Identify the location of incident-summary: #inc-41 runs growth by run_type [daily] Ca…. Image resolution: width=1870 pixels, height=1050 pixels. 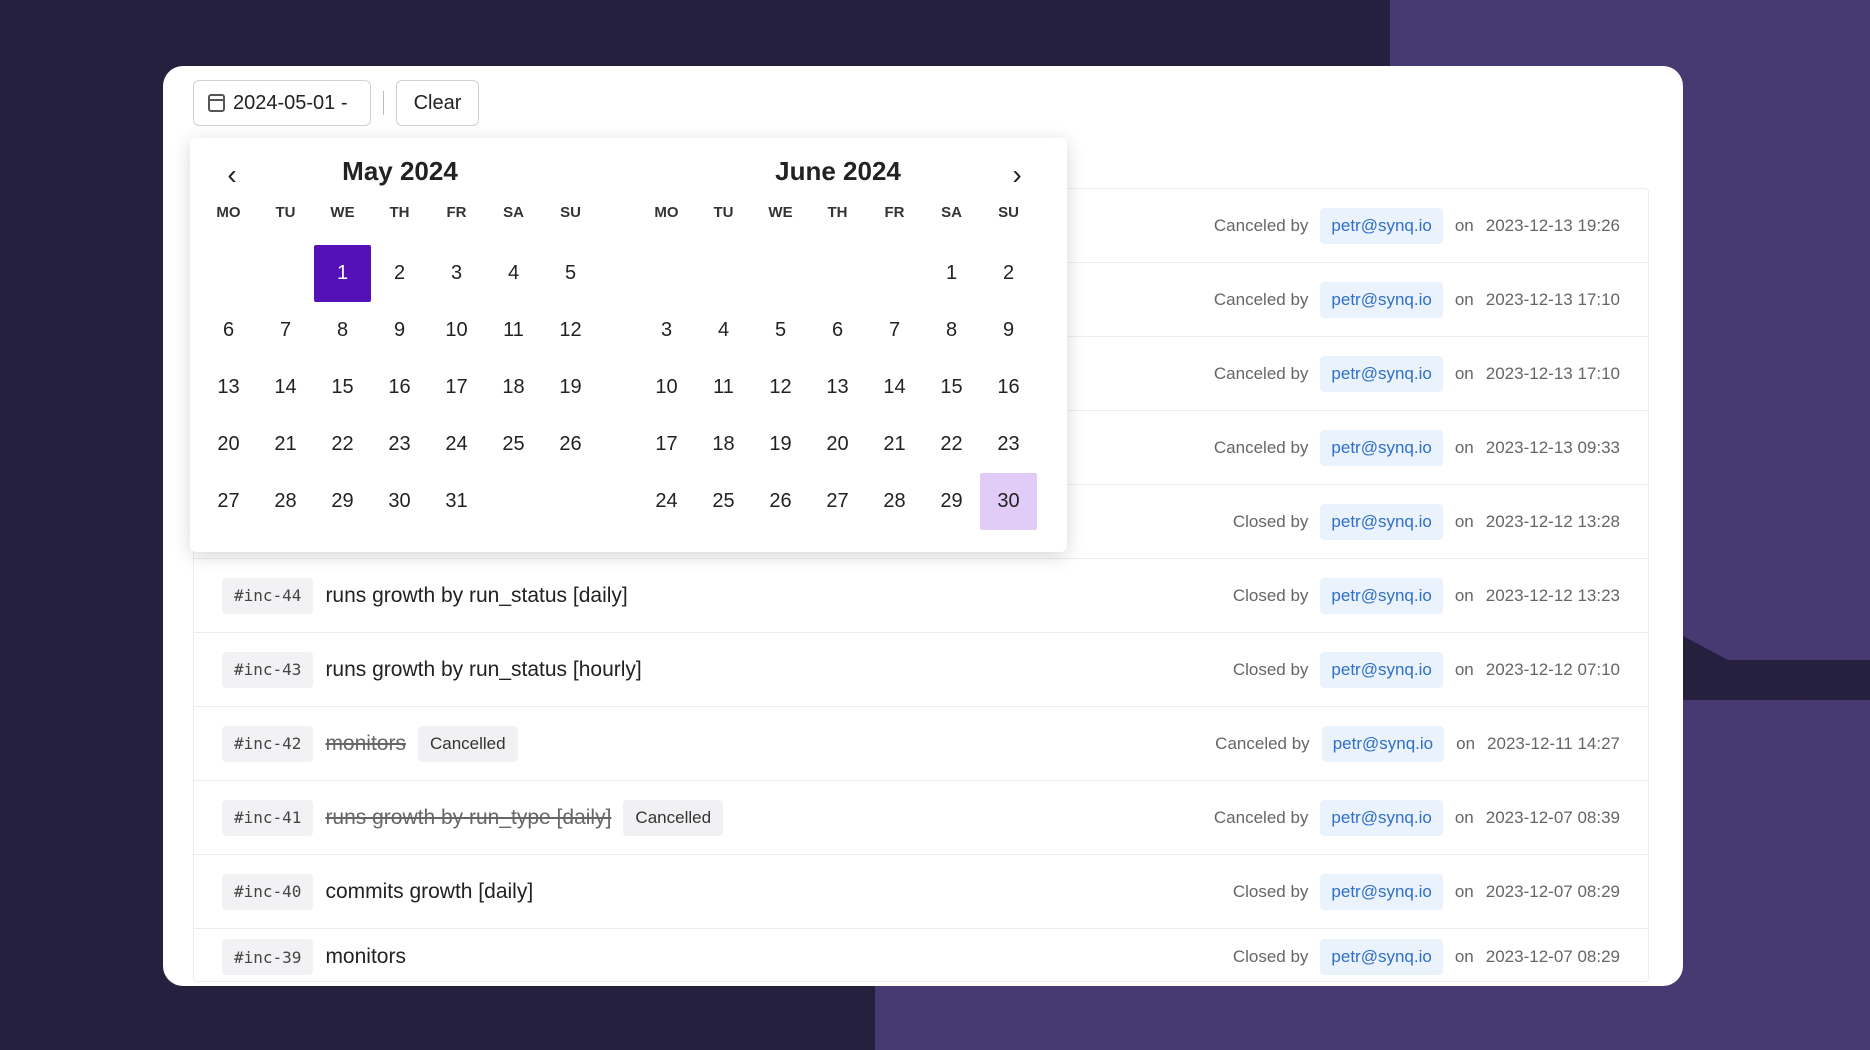
(473, 817).